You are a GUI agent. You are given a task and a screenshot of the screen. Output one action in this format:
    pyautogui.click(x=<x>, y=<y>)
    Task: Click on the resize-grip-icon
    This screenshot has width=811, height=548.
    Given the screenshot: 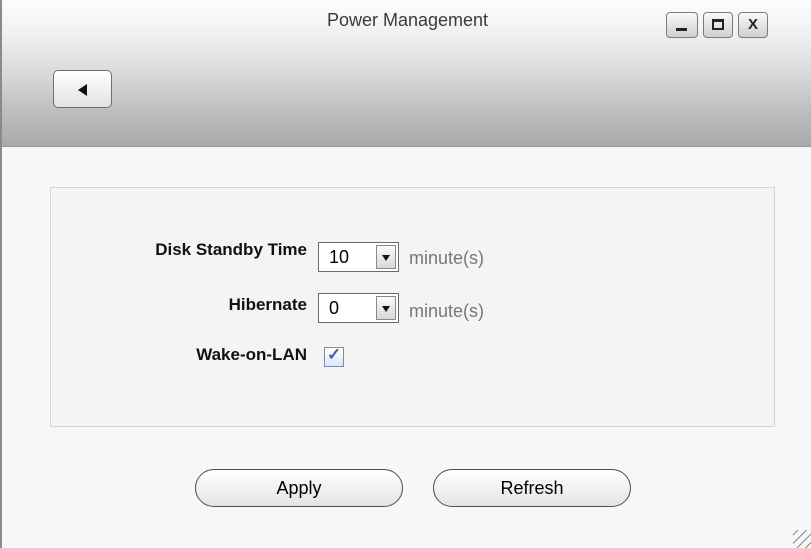 What is the action you would take?
    pyautogui.click(x=802, y=539)
    